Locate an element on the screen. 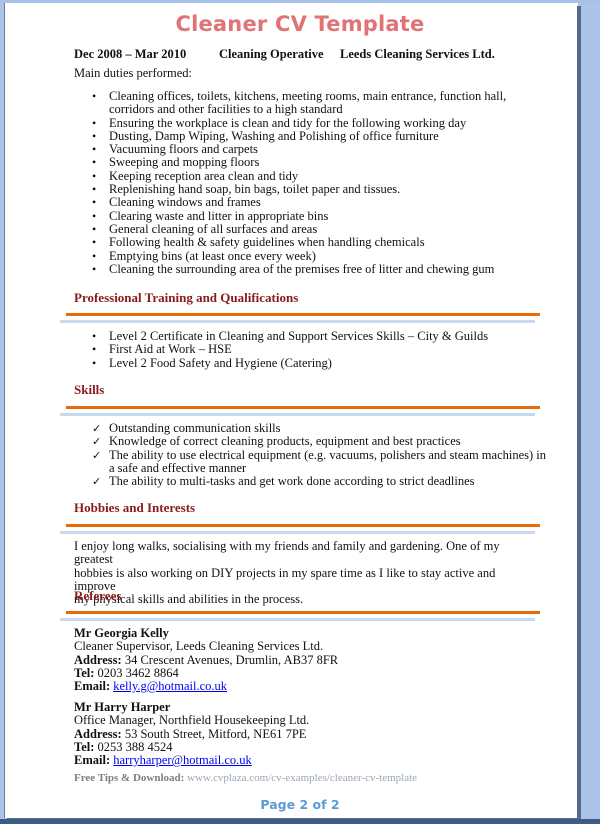  list-item-text: Sweeping and mopping floors is located at coordinates (184, 162).